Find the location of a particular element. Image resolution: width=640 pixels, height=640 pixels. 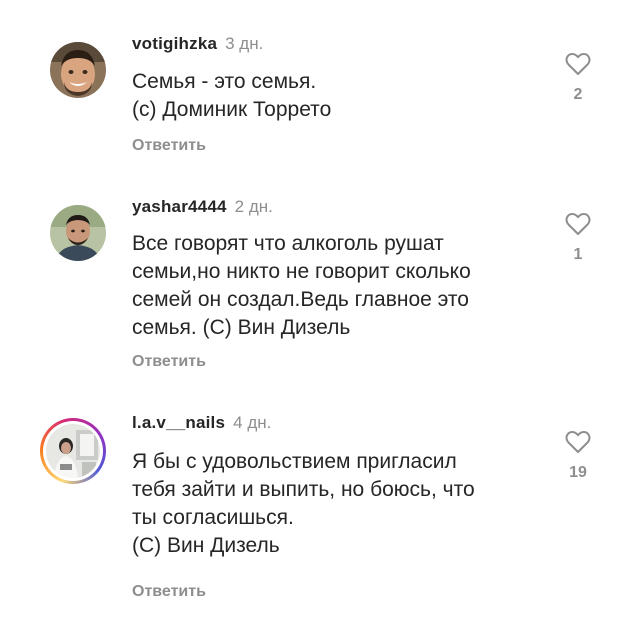

avatar-story-ring is located at coordinates (73, 451).